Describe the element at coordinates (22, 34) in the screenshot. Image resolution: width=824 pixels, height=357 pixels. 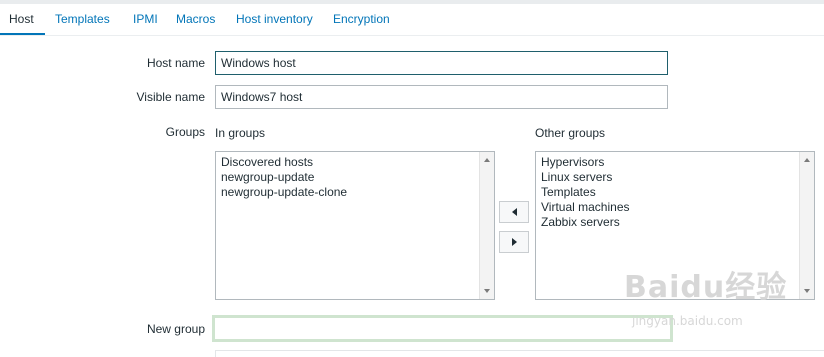
I see `active-tab-indicator` at that location.